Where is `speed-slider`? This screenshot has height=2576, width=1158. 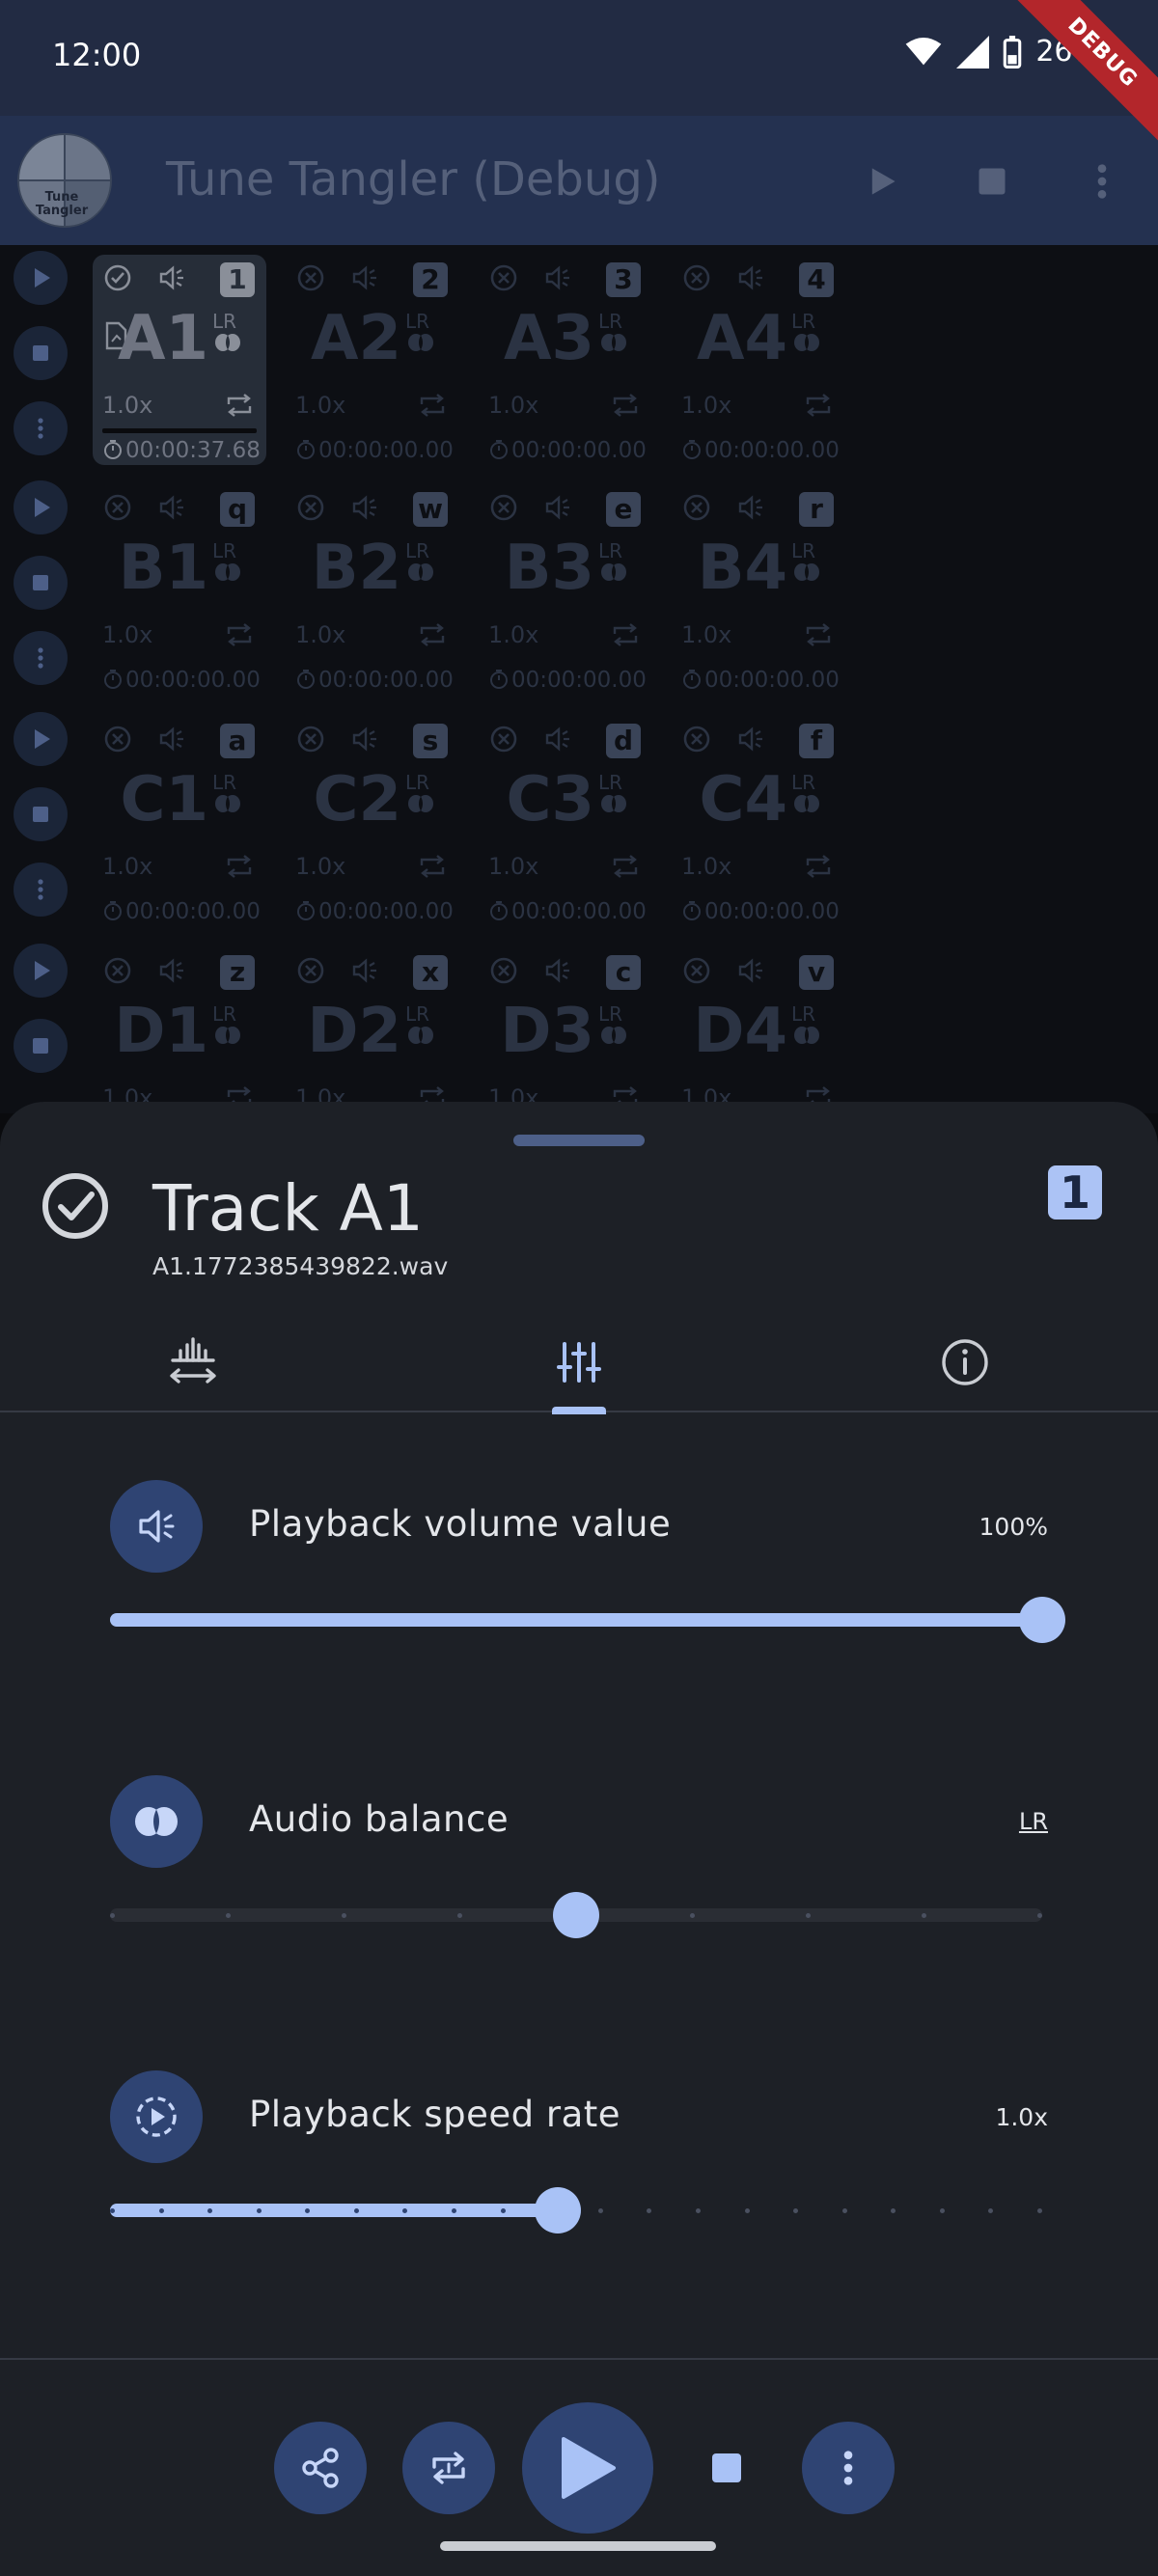
speed-slider is located at coordinates (576, 2210).